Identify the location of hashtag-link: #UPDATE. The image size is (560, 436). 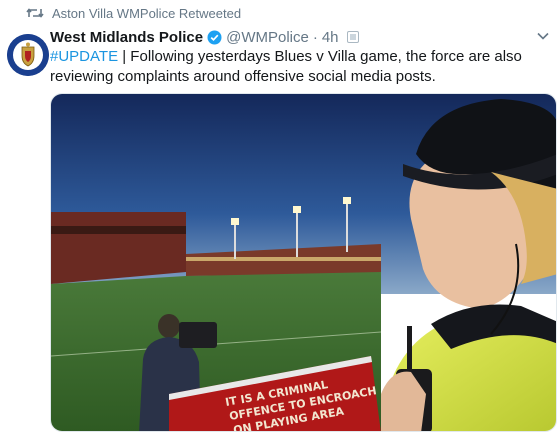
(84, 56).